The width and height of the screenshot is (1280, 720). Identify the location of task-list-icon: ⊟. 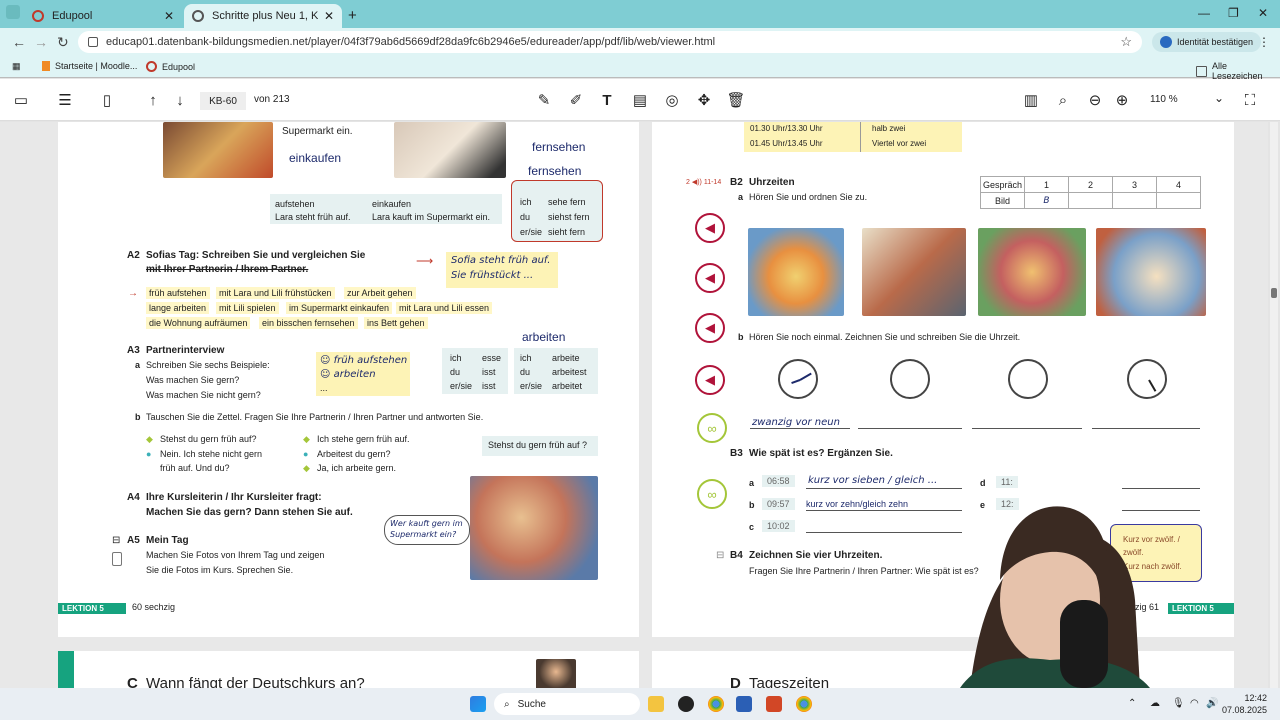
(720, 555).